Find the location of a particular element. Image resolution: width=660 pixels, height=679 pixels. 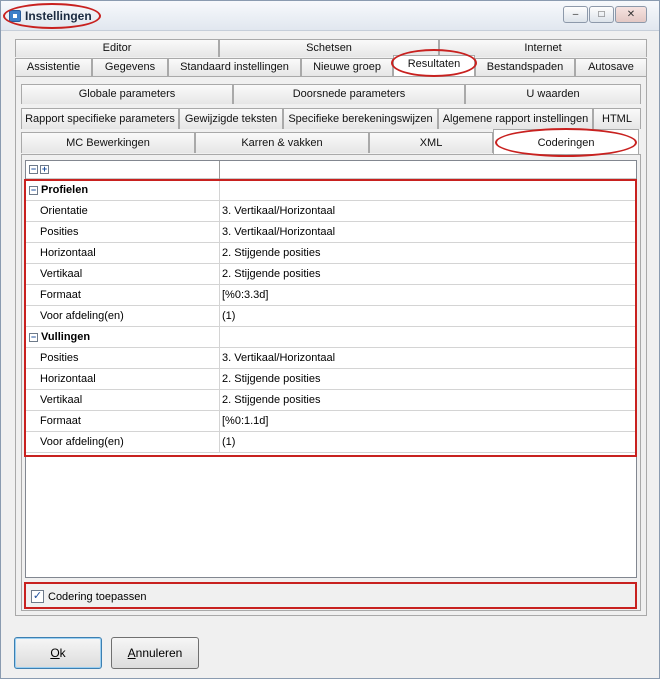

property-value: [%0:1.1d] is located at coordinates (245, 421).